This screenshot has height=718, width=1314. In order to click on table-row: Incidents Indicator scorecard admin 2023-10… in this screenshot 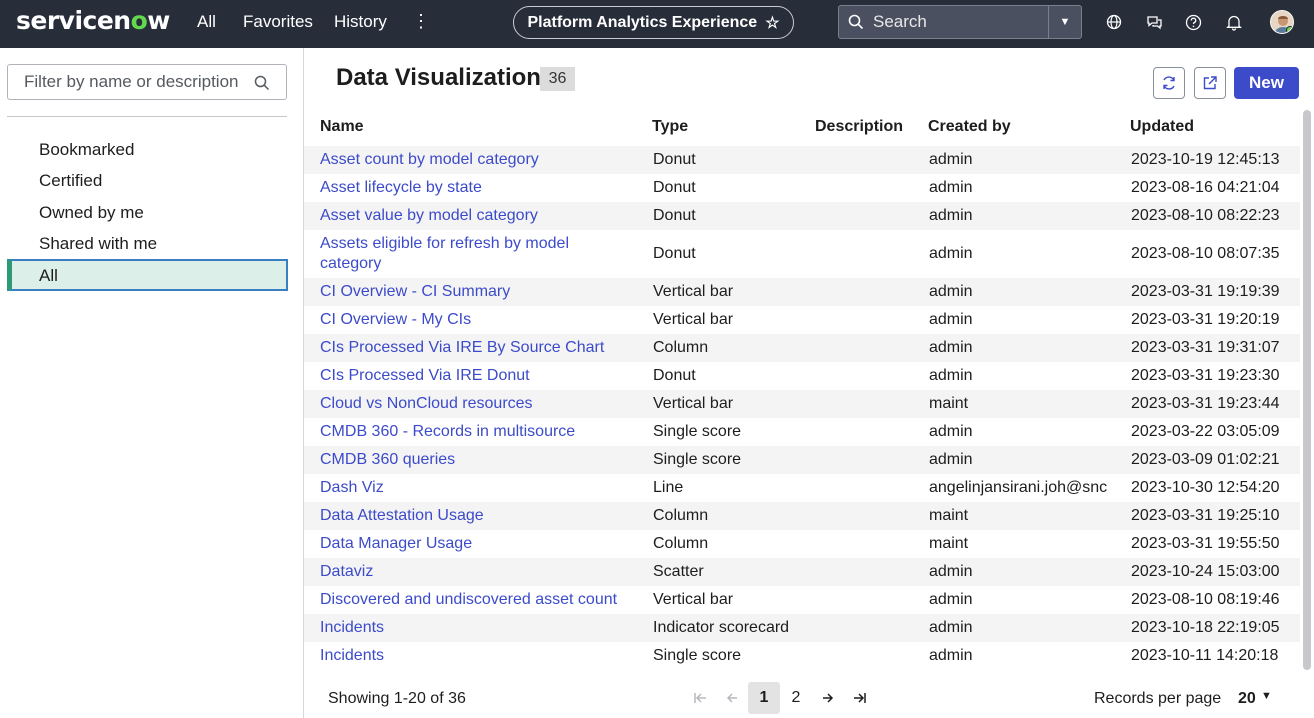, I will do `click(802, 628)`.